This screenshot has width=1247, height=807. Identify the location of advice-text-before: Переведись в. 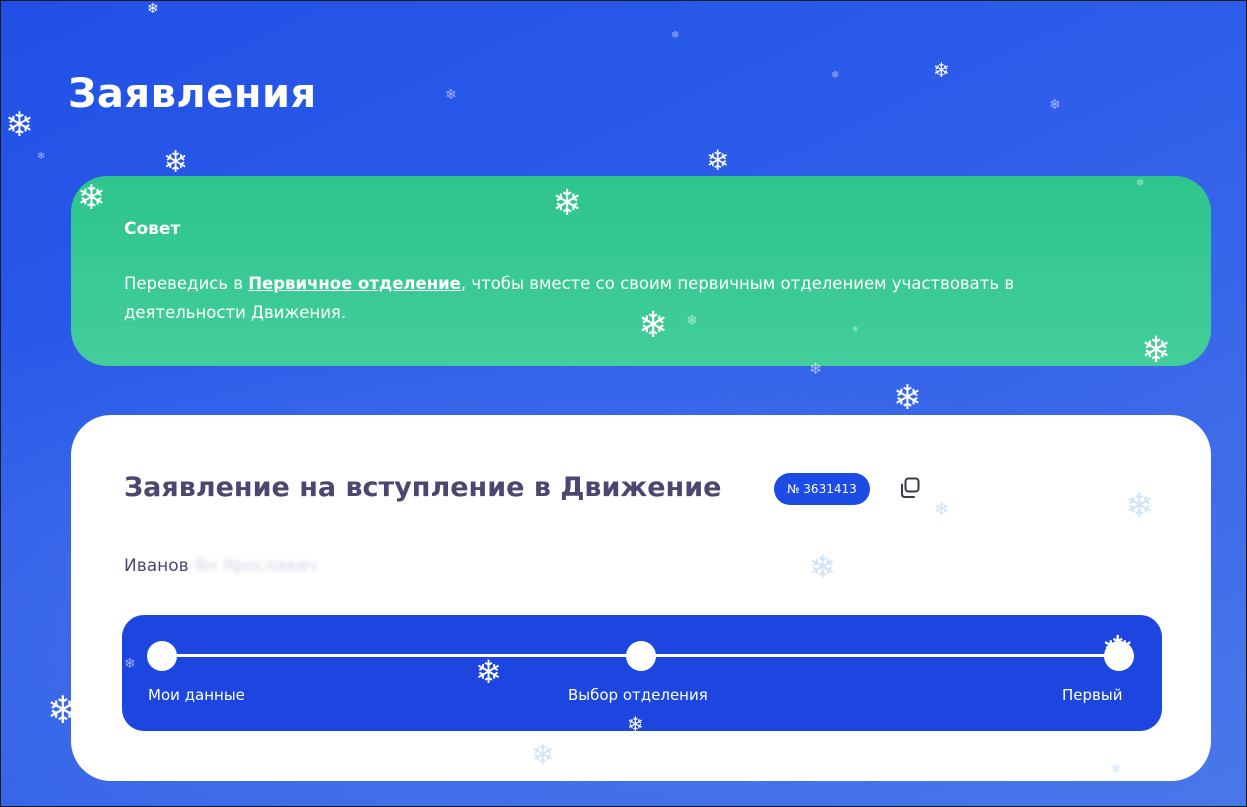
(186, 283).